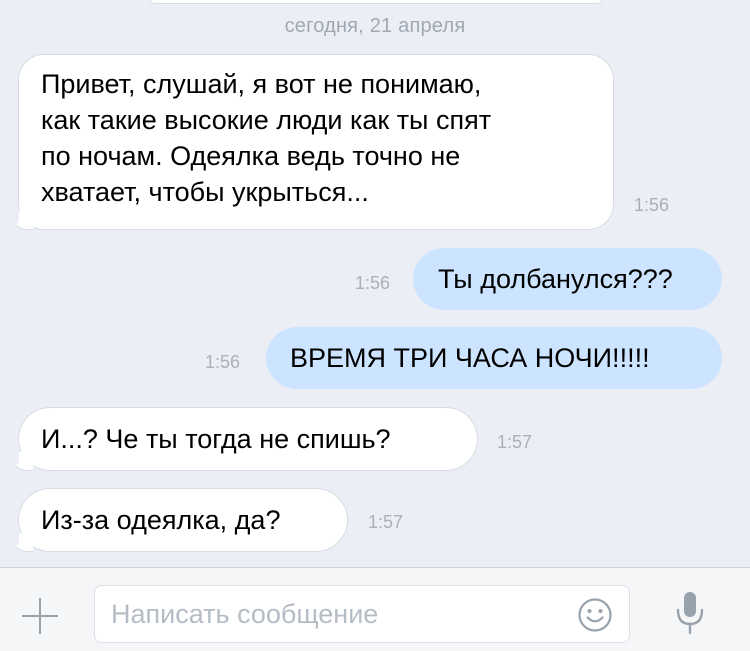  I want to click on message-text: И...? Че ты тогда не спишь?, so click(216, 439).